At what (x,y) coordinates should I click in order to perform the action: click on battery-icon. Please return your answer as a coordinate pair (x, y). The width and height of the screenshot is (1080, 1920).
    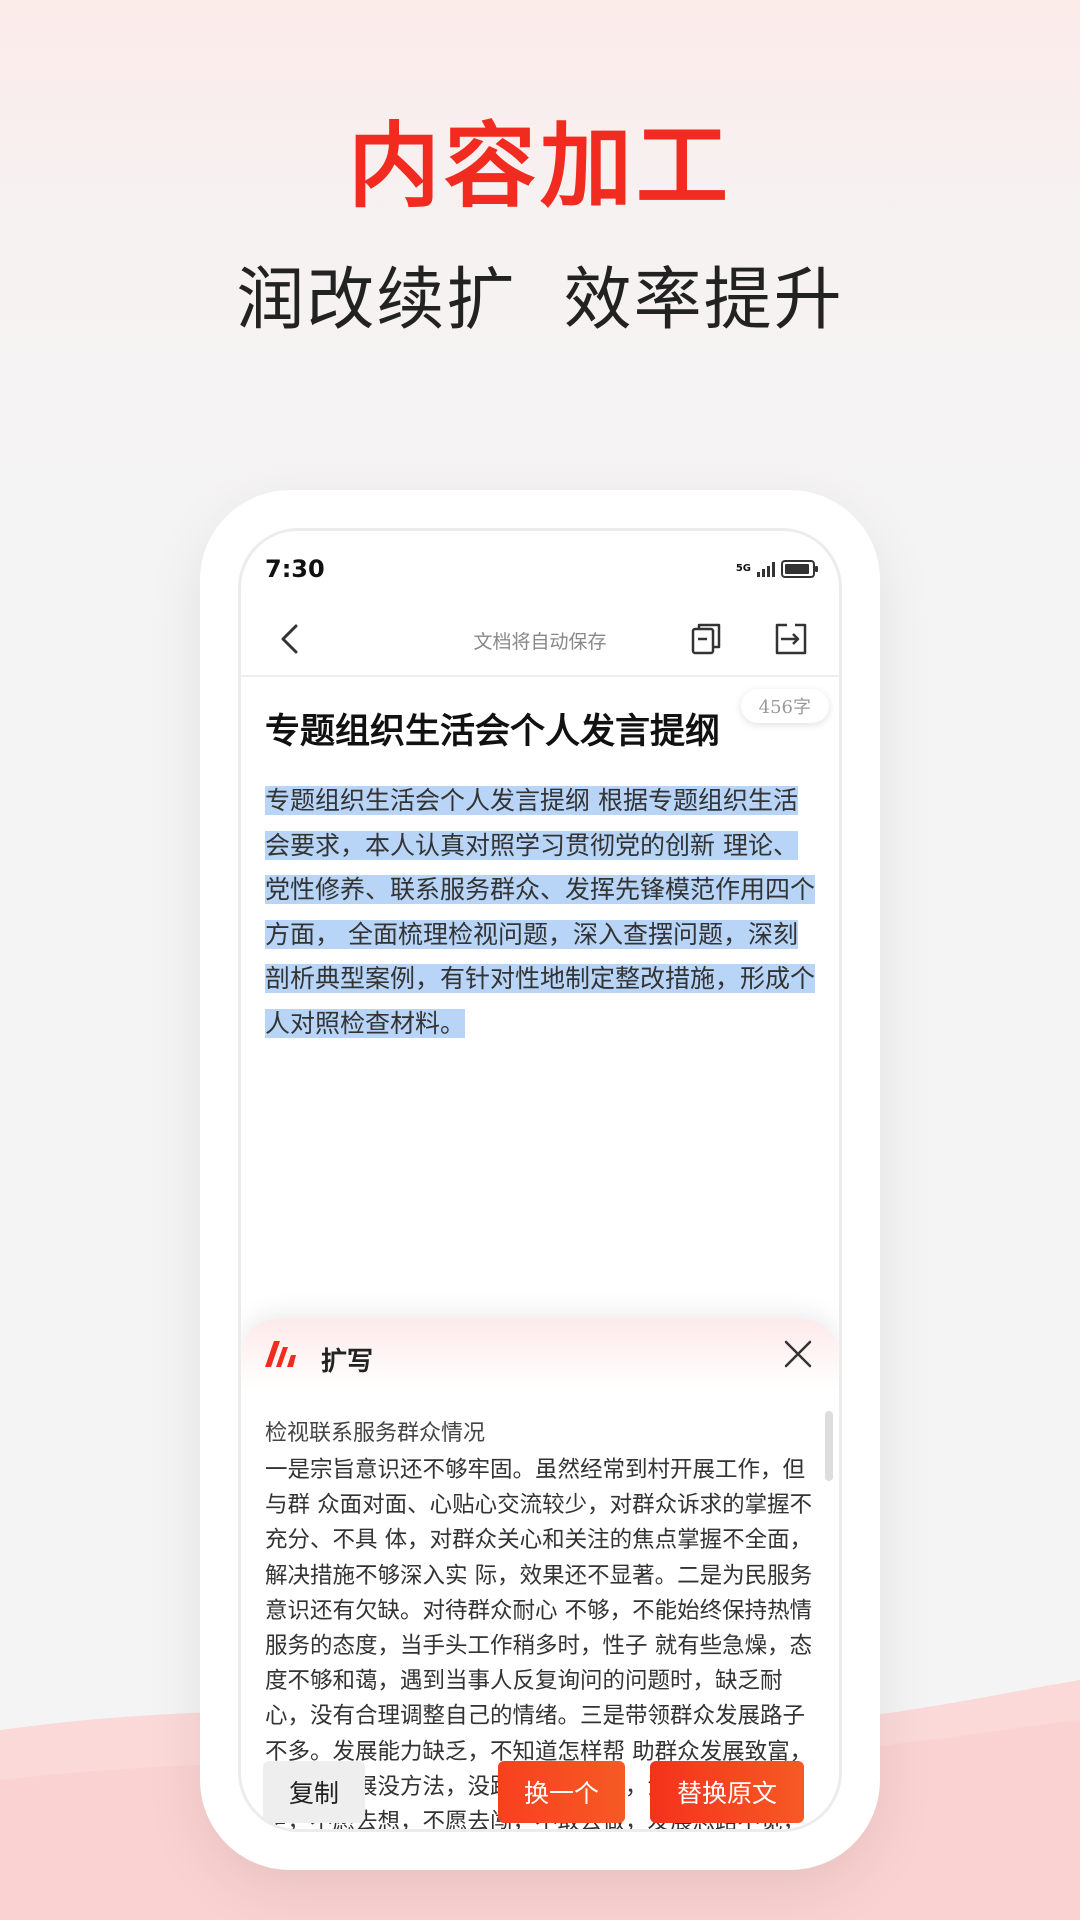
    Looking at the image, I should click on (799, 569).